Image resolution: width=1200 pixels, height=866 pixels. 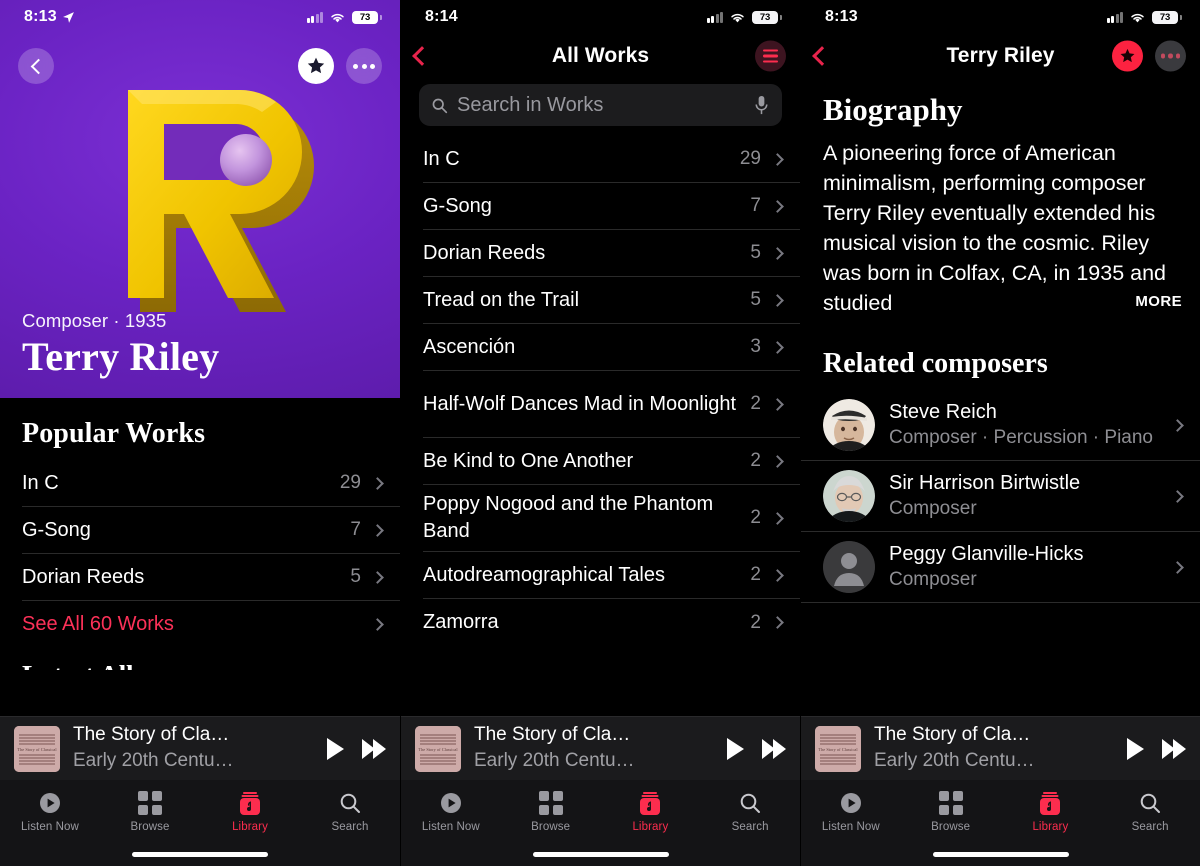 What do you see at coordinates (1000, 496) in the screenshot?
I see `composer-row: Sir Harrison Birtwistle Composer` at bounding box center [1000, 496].